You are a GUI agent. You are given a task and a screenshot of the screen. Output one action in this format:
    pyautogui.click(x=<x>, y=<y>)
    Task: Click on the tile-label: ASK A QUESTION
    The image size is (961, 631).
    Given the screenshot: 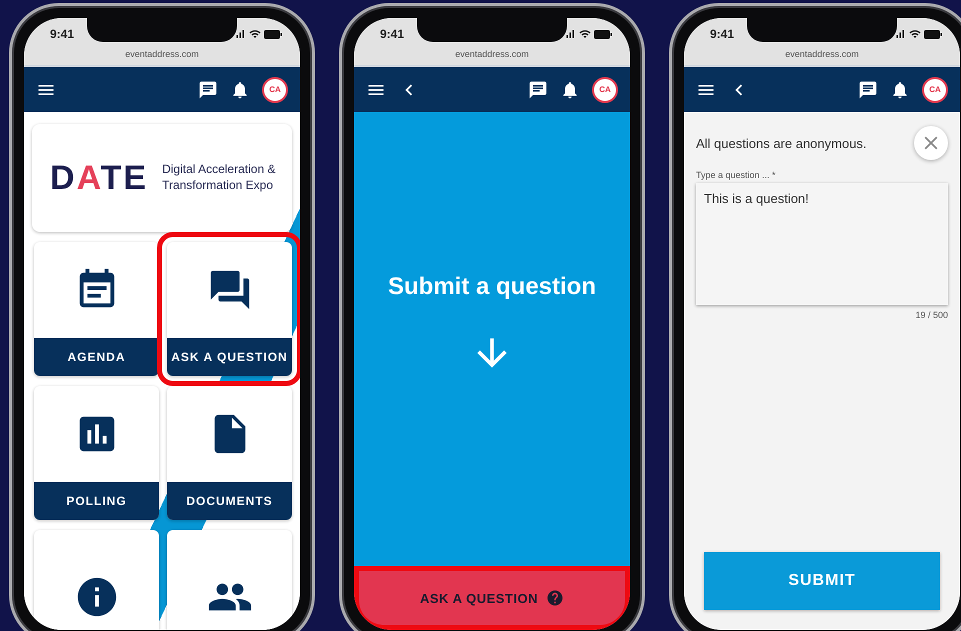 What is the action you would take?
    pyautogui.click(x=229, y=357)
    